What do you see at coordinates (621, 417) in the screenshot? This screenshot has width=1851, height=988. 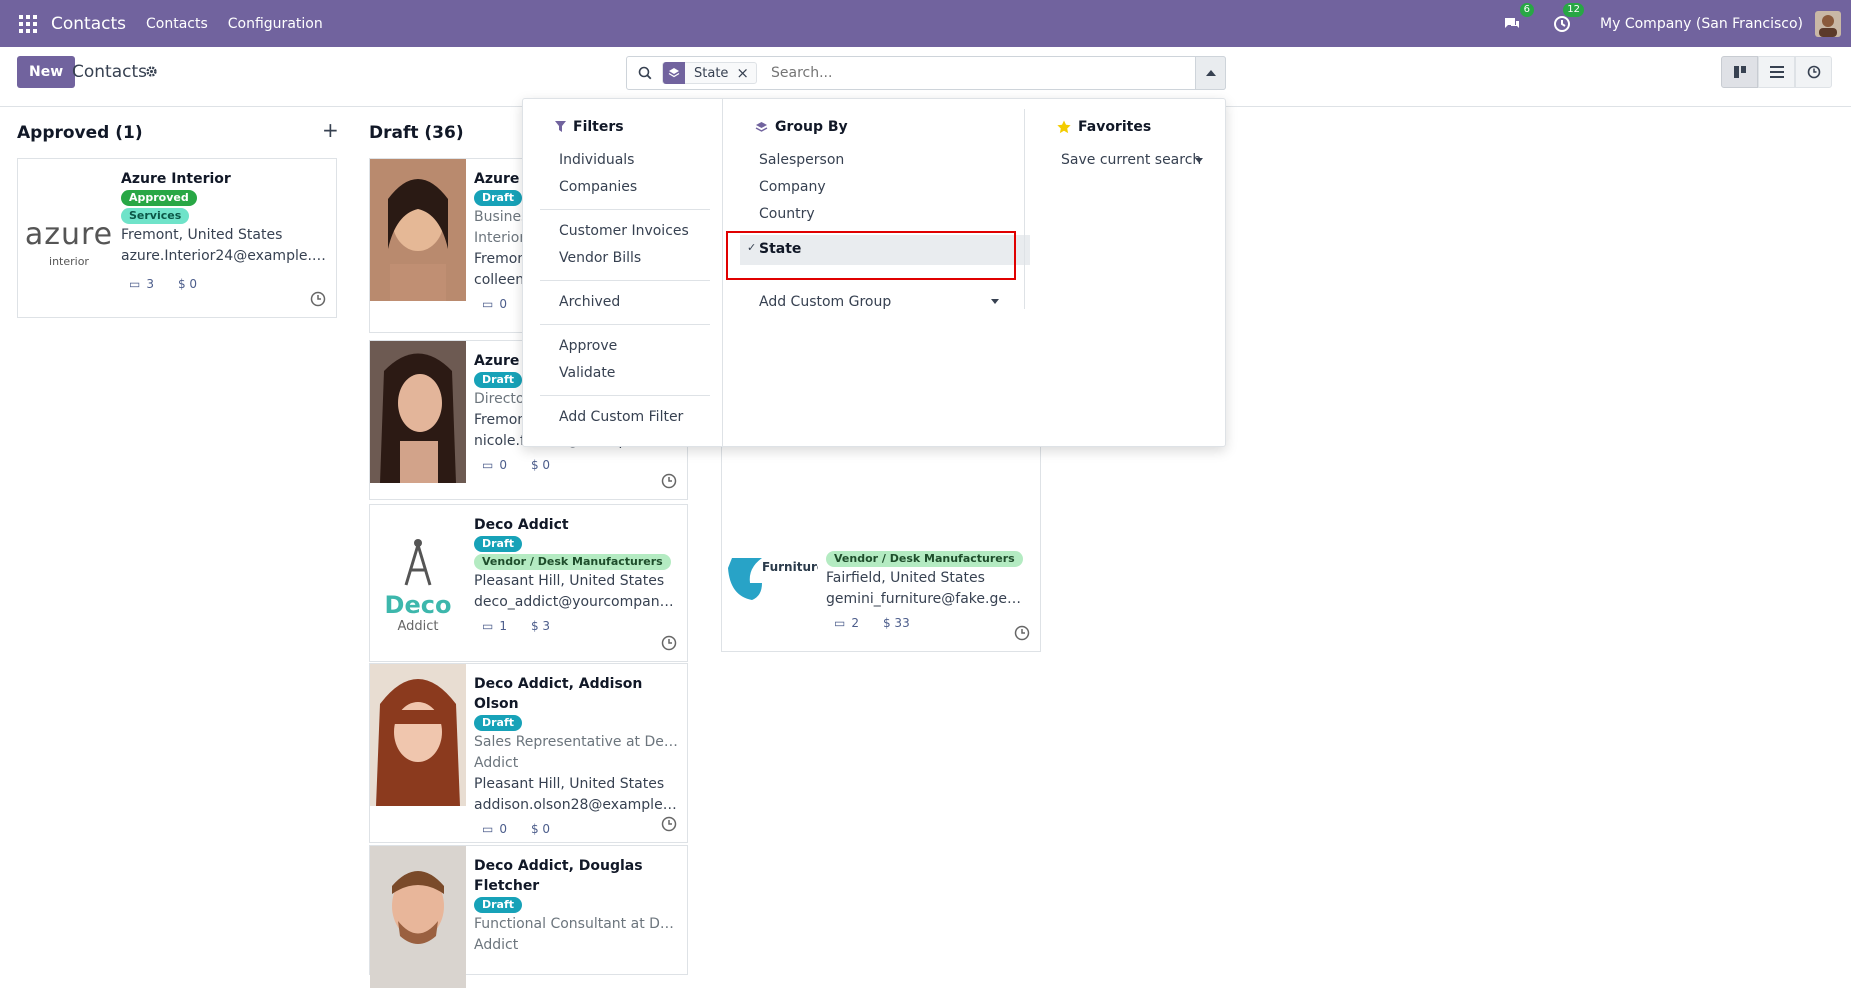 I see `add-custom-filter: Add Custom Filter` at bounding box center [621, 417].